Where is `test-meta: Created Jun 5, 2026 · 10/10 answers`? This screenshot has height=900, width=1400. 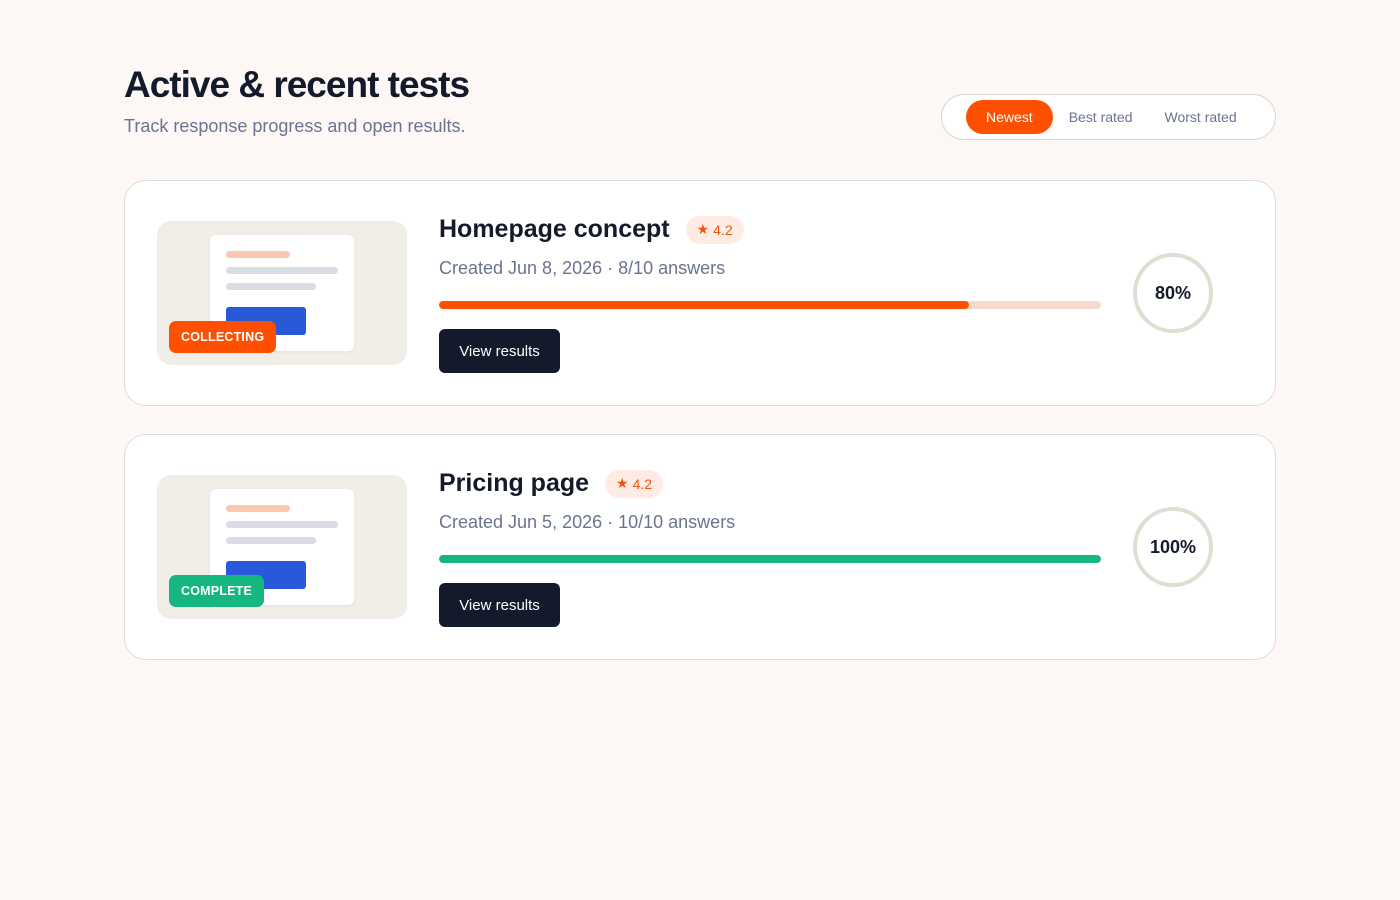
test-meta: Created Jun 5, 2026 · 10/10 answers is located at coordinates (587, 522).